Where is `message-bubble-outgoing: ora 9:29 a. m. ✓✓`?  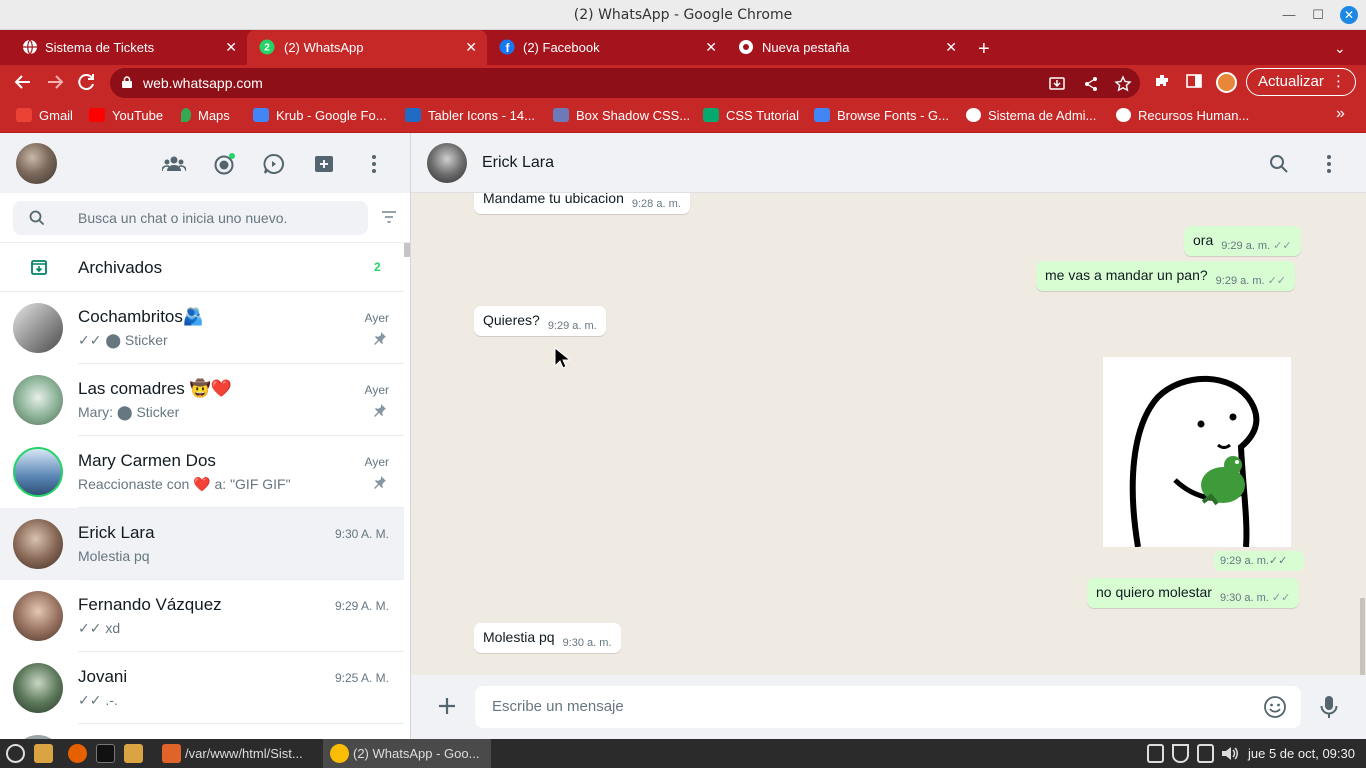
message-bubble-outgoing: ora 9:29 a. m. ✓✓ is located at coordinates (1242, 241).